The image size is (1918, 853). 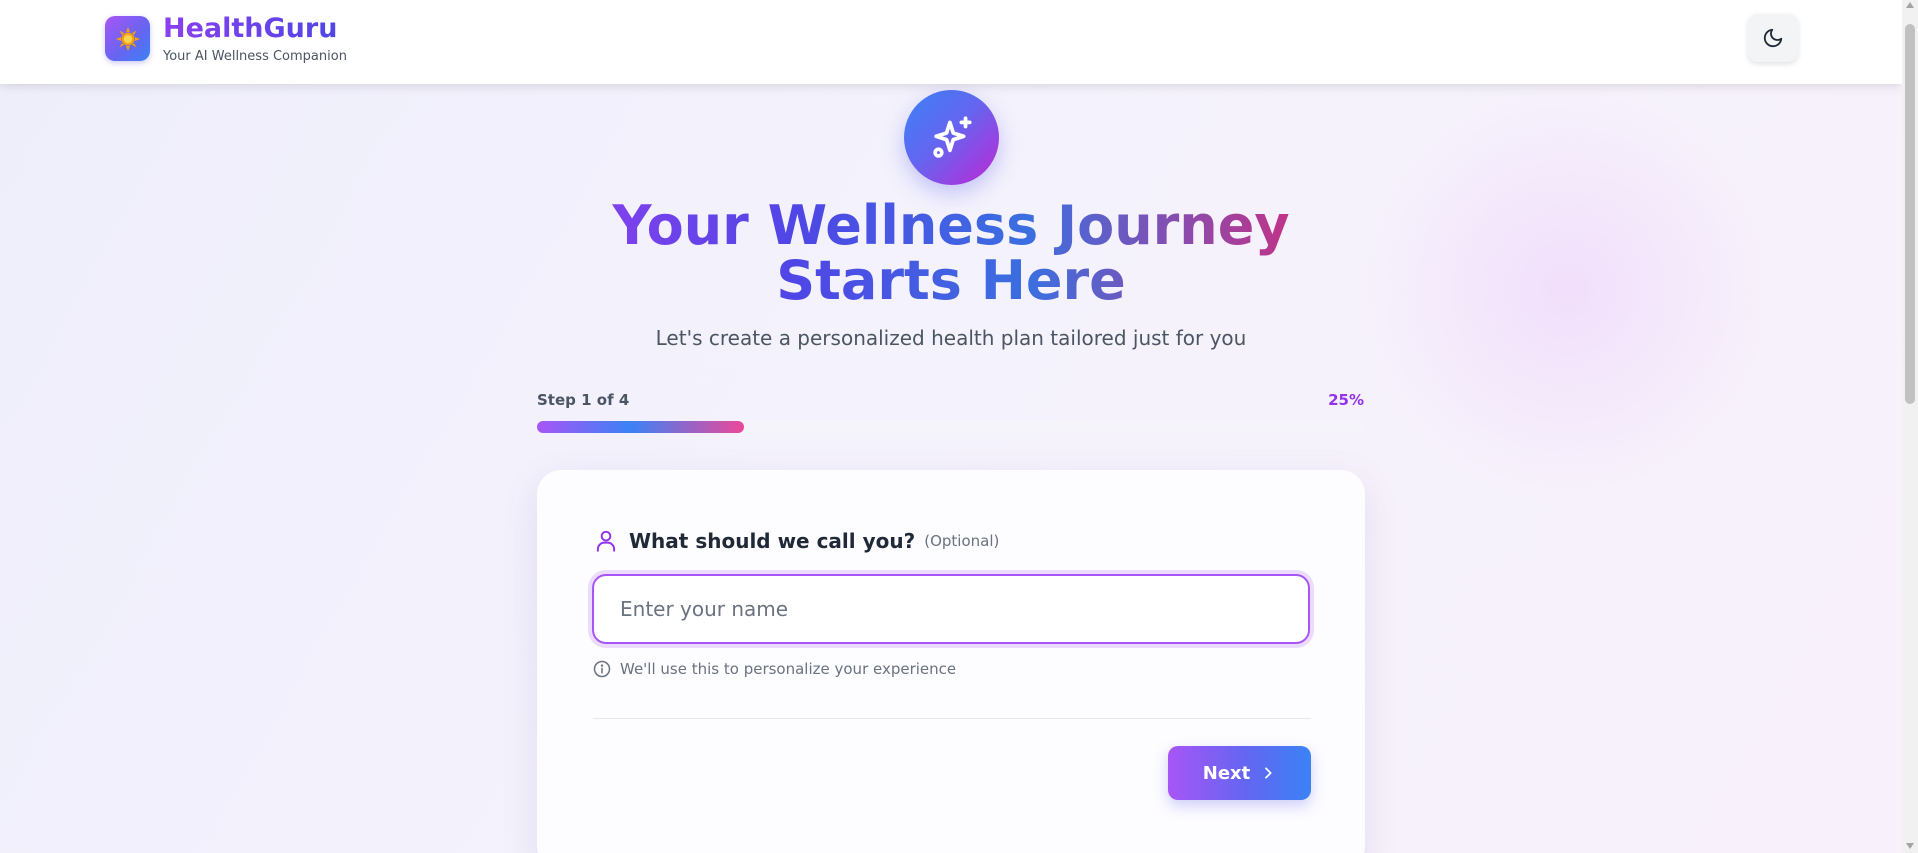 I want to click on brand-subtitle: Your AI Wellness Companion, so click(x=255, y=56).